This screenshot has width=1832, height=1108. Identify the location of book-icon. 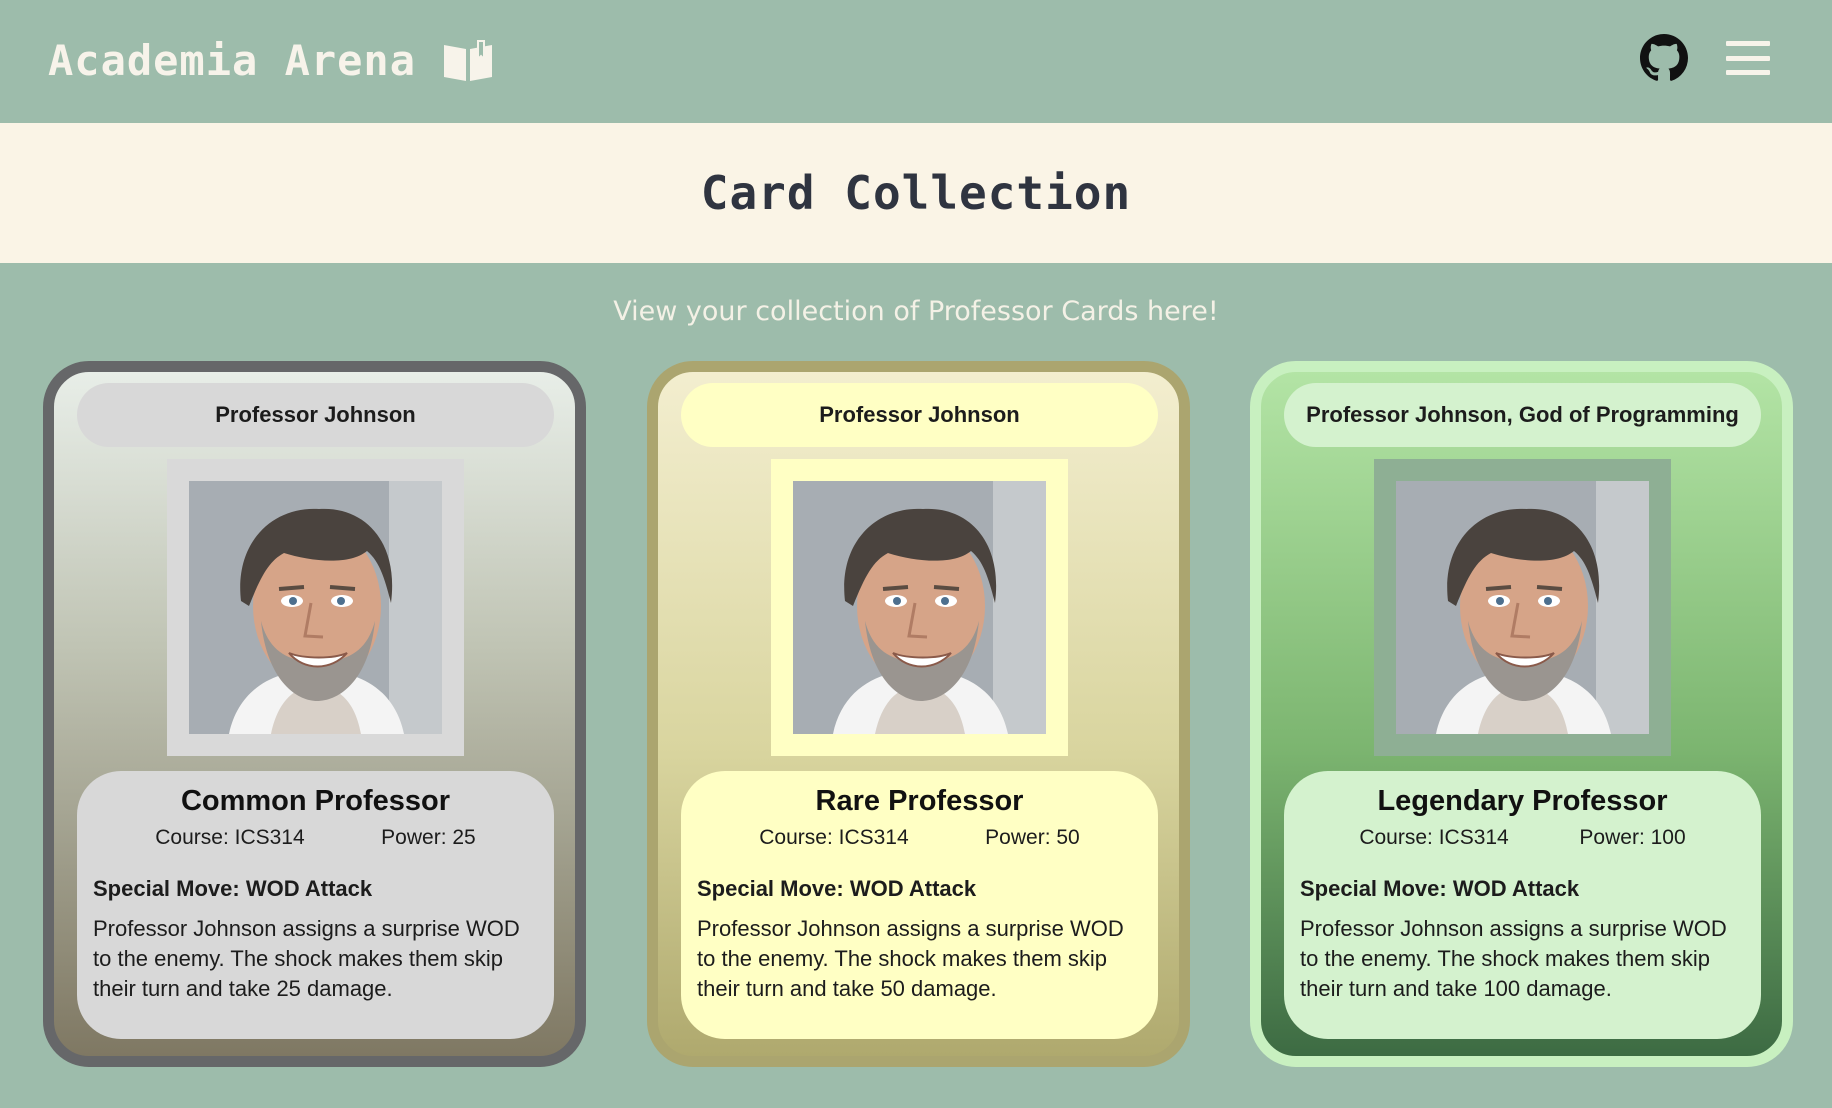
(468, 60).